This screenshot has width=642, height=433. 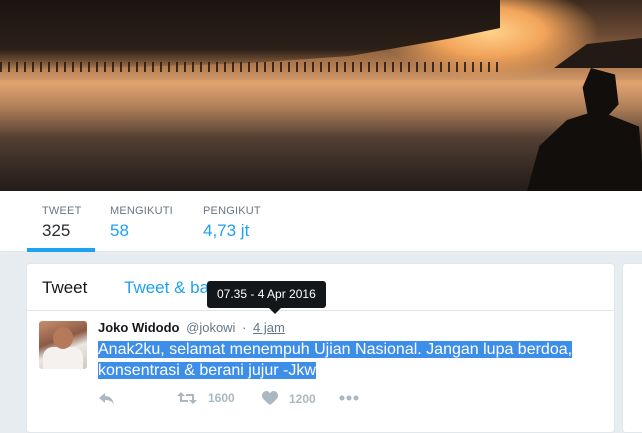 I want to click on tab-tweet: Tweet, so click(x=64, y=288).